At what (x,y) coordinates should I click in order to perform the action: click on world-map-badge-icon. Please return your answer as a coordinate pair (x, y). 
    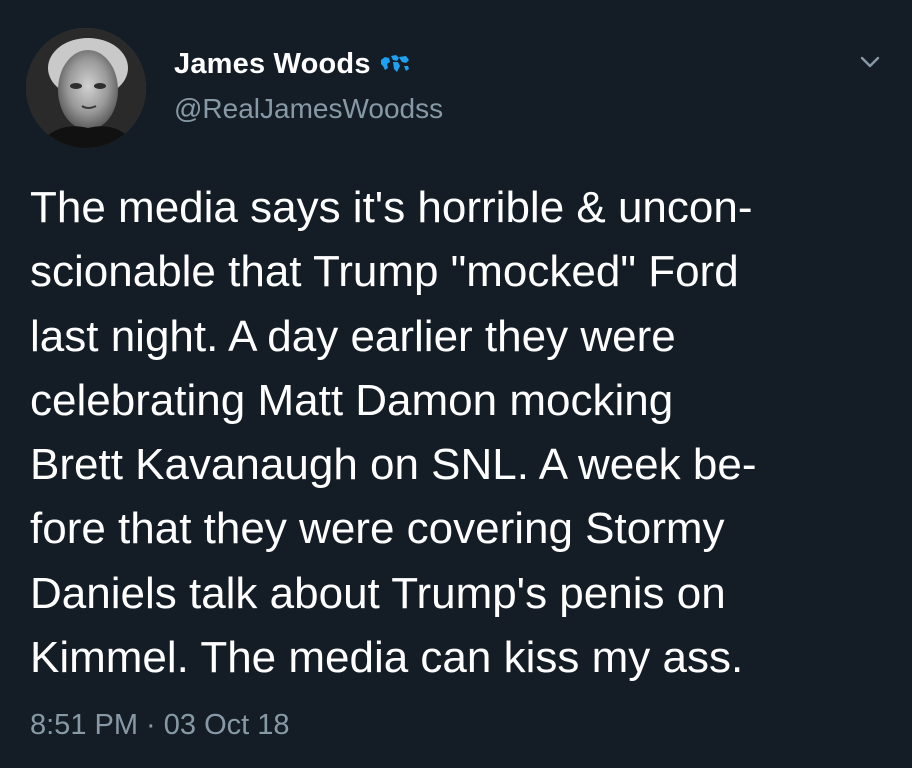
    Looking at the image, I should click on (394, 63).